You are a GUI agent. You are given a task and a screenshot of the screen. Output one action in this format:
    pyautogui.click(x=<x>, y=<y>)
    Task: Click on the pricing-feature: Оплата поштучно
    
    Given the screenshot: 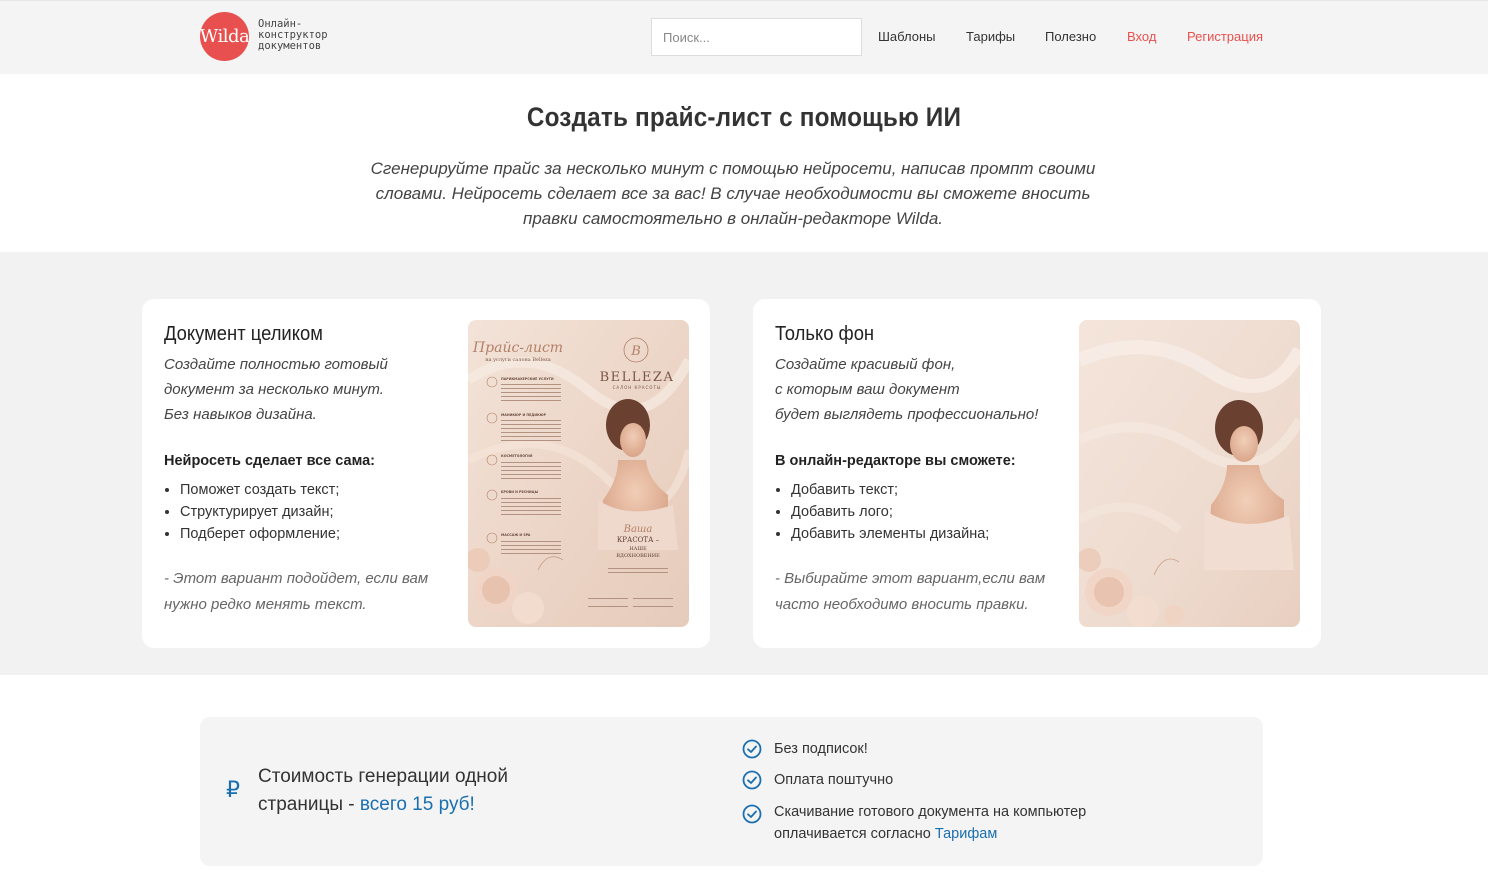 What is the action you would take?
    pyautogui.click(x=817, y=780)
    